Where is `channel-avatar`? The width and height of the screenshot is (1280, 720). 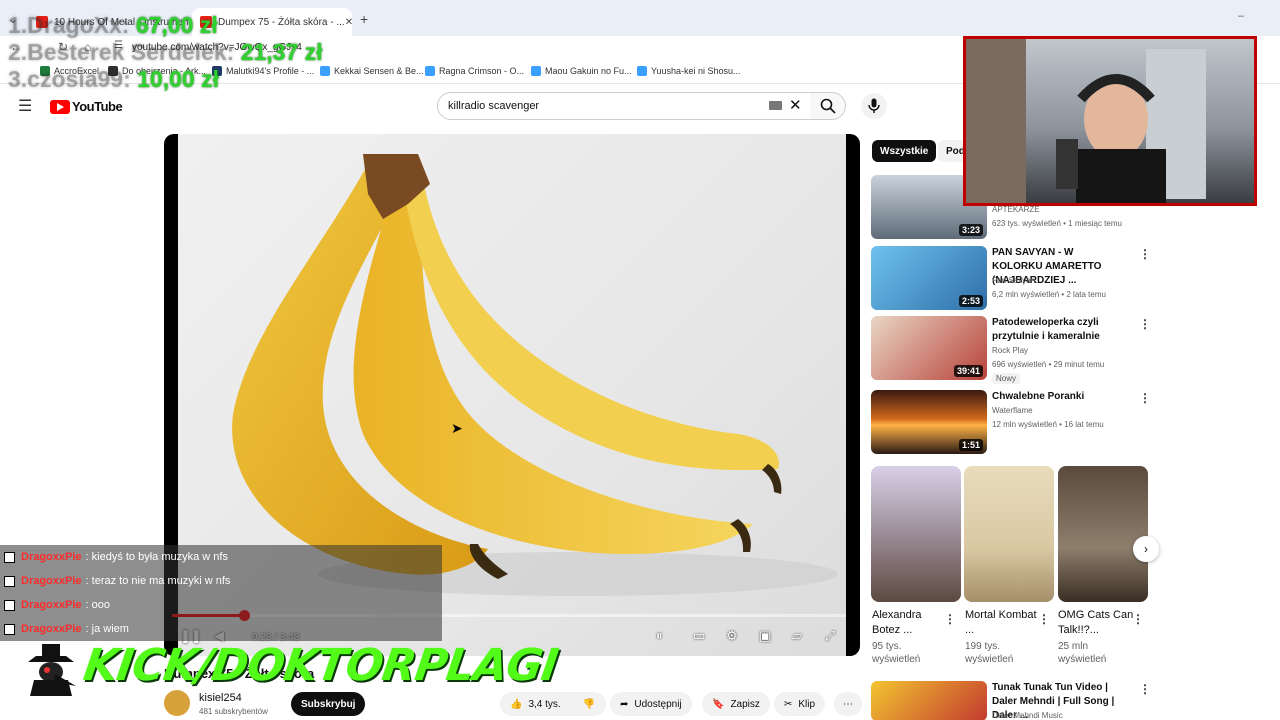 channel-avatar is located at coordinates (177, 703).